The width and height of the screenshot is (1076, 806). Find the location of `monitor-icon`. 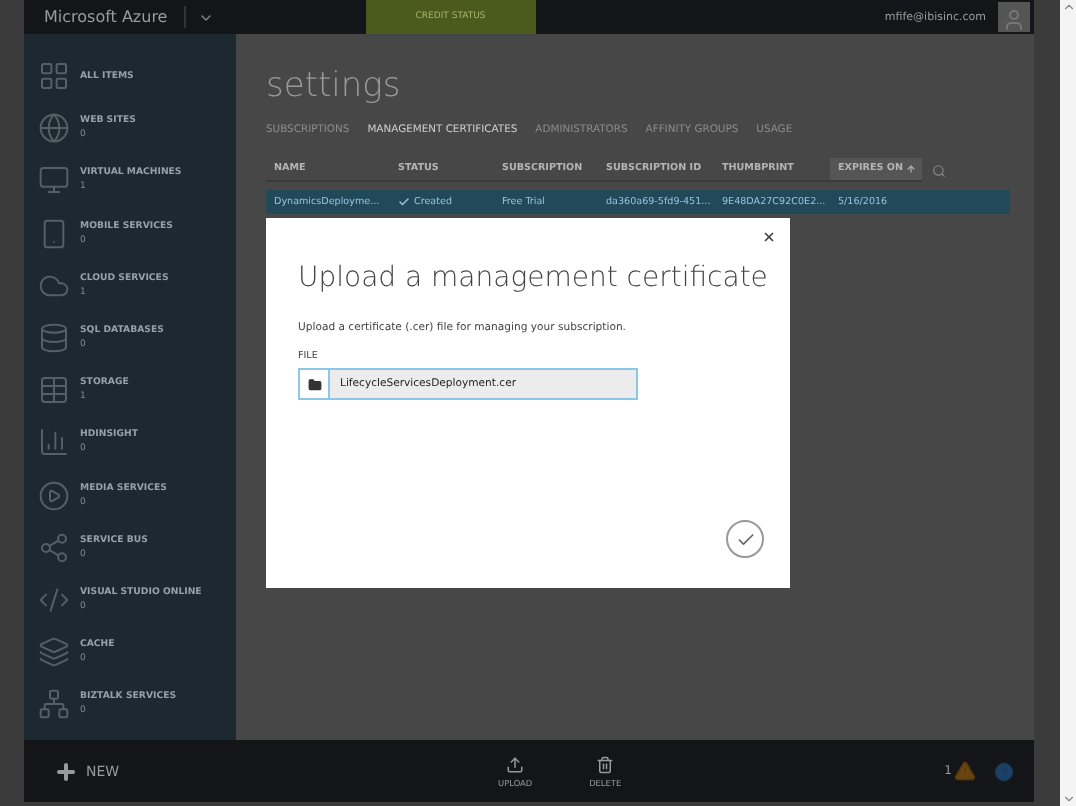

monitor-icon is located at coordinates (54, 180).